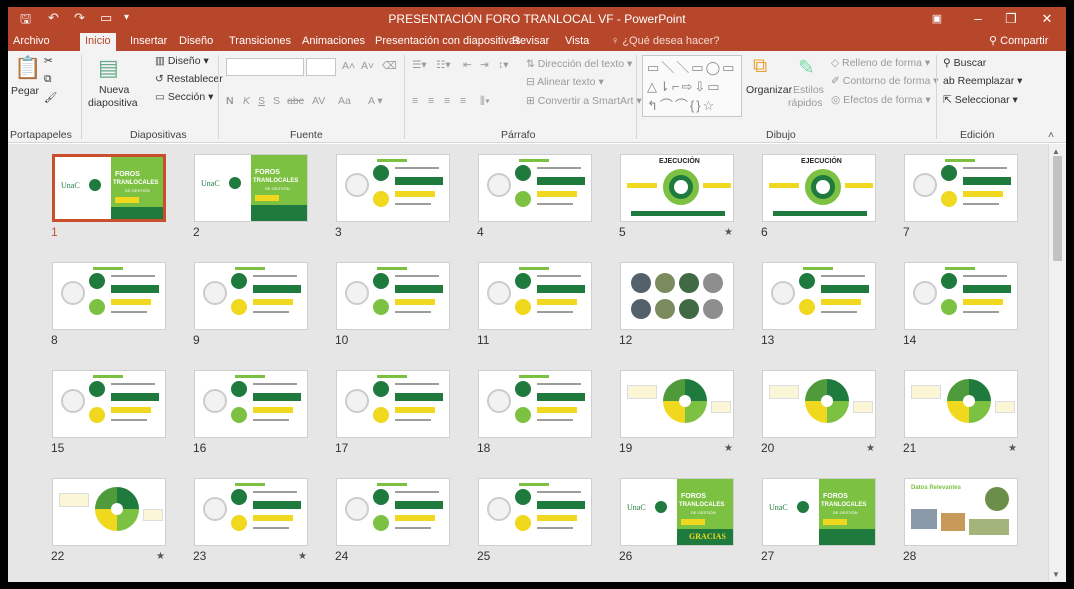 The width and height of the screenshot is (1074, 589). Describe the element at coordinates (677, 188) in the screenshot. I see `slide-thumbnail-5: EJECUCIÓN` at that location.